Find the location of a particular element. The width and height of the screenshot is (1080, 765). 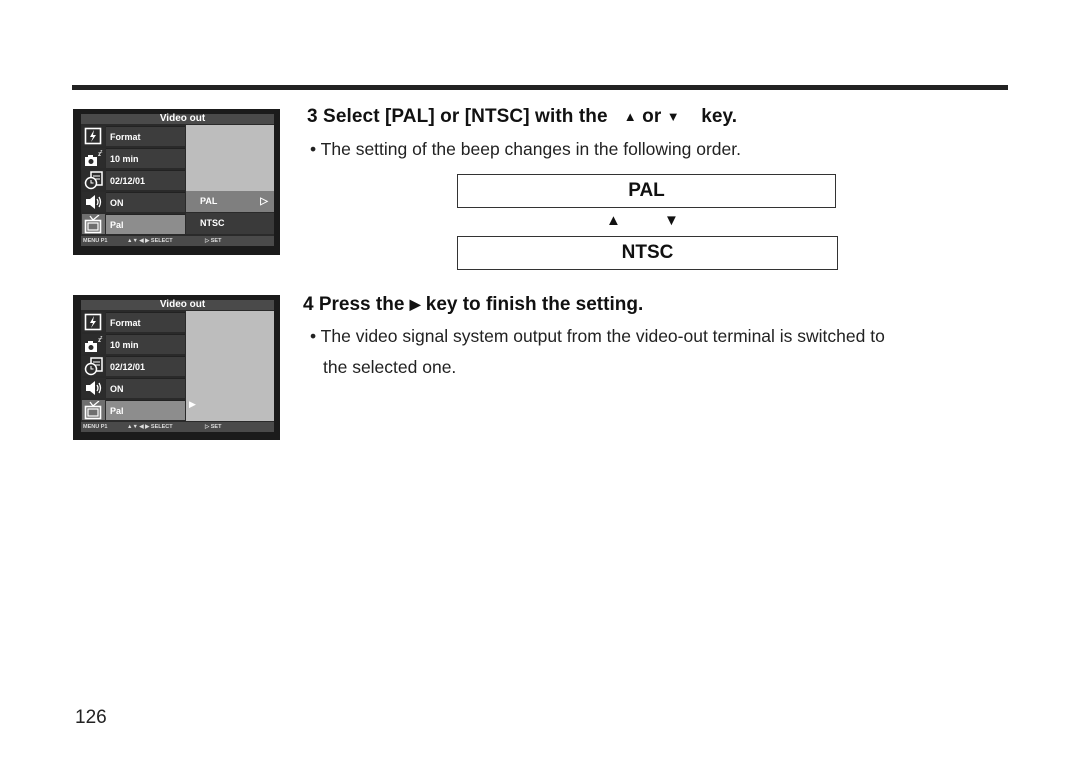

step4-bullet-continued: the selected one. is located at coordinates (390, 367).